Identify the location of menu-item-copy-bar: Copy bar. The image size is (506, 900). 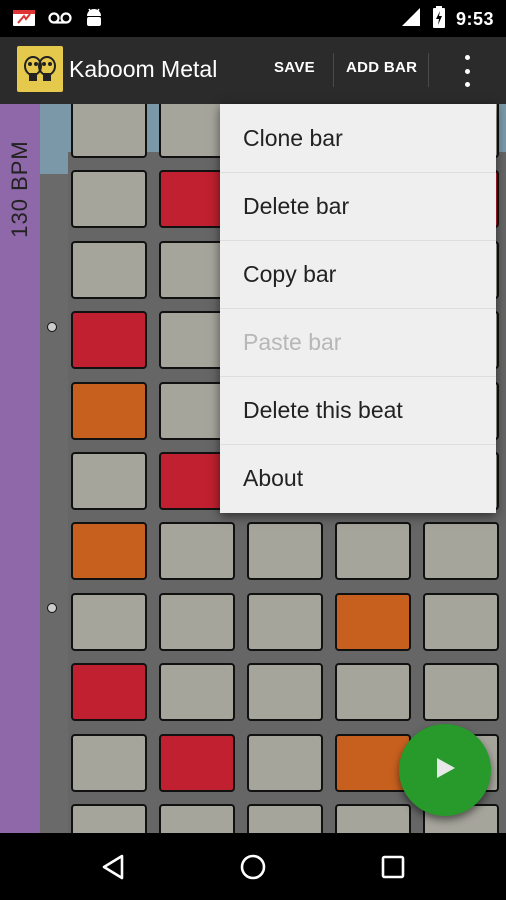
(358, 274).